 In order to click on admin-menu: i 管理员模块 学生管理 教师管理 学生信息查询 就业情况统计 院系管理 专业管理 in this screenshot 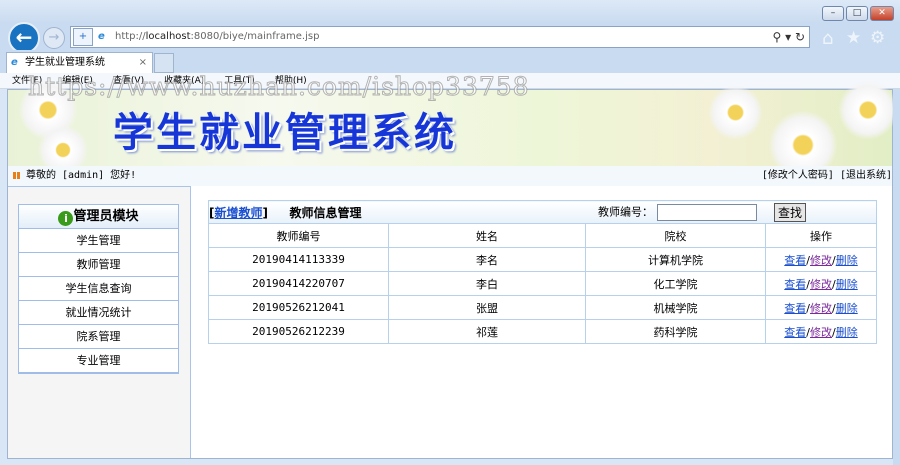, I will do `click(98, 289)`.